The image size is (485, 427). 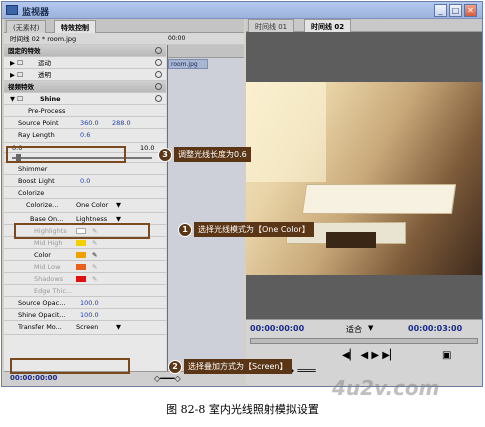 What do you see at coordinates (85, 51) in the screenshot?
I see `fixed-effects-header: 固定的特效` at bounding box center [85, 51].